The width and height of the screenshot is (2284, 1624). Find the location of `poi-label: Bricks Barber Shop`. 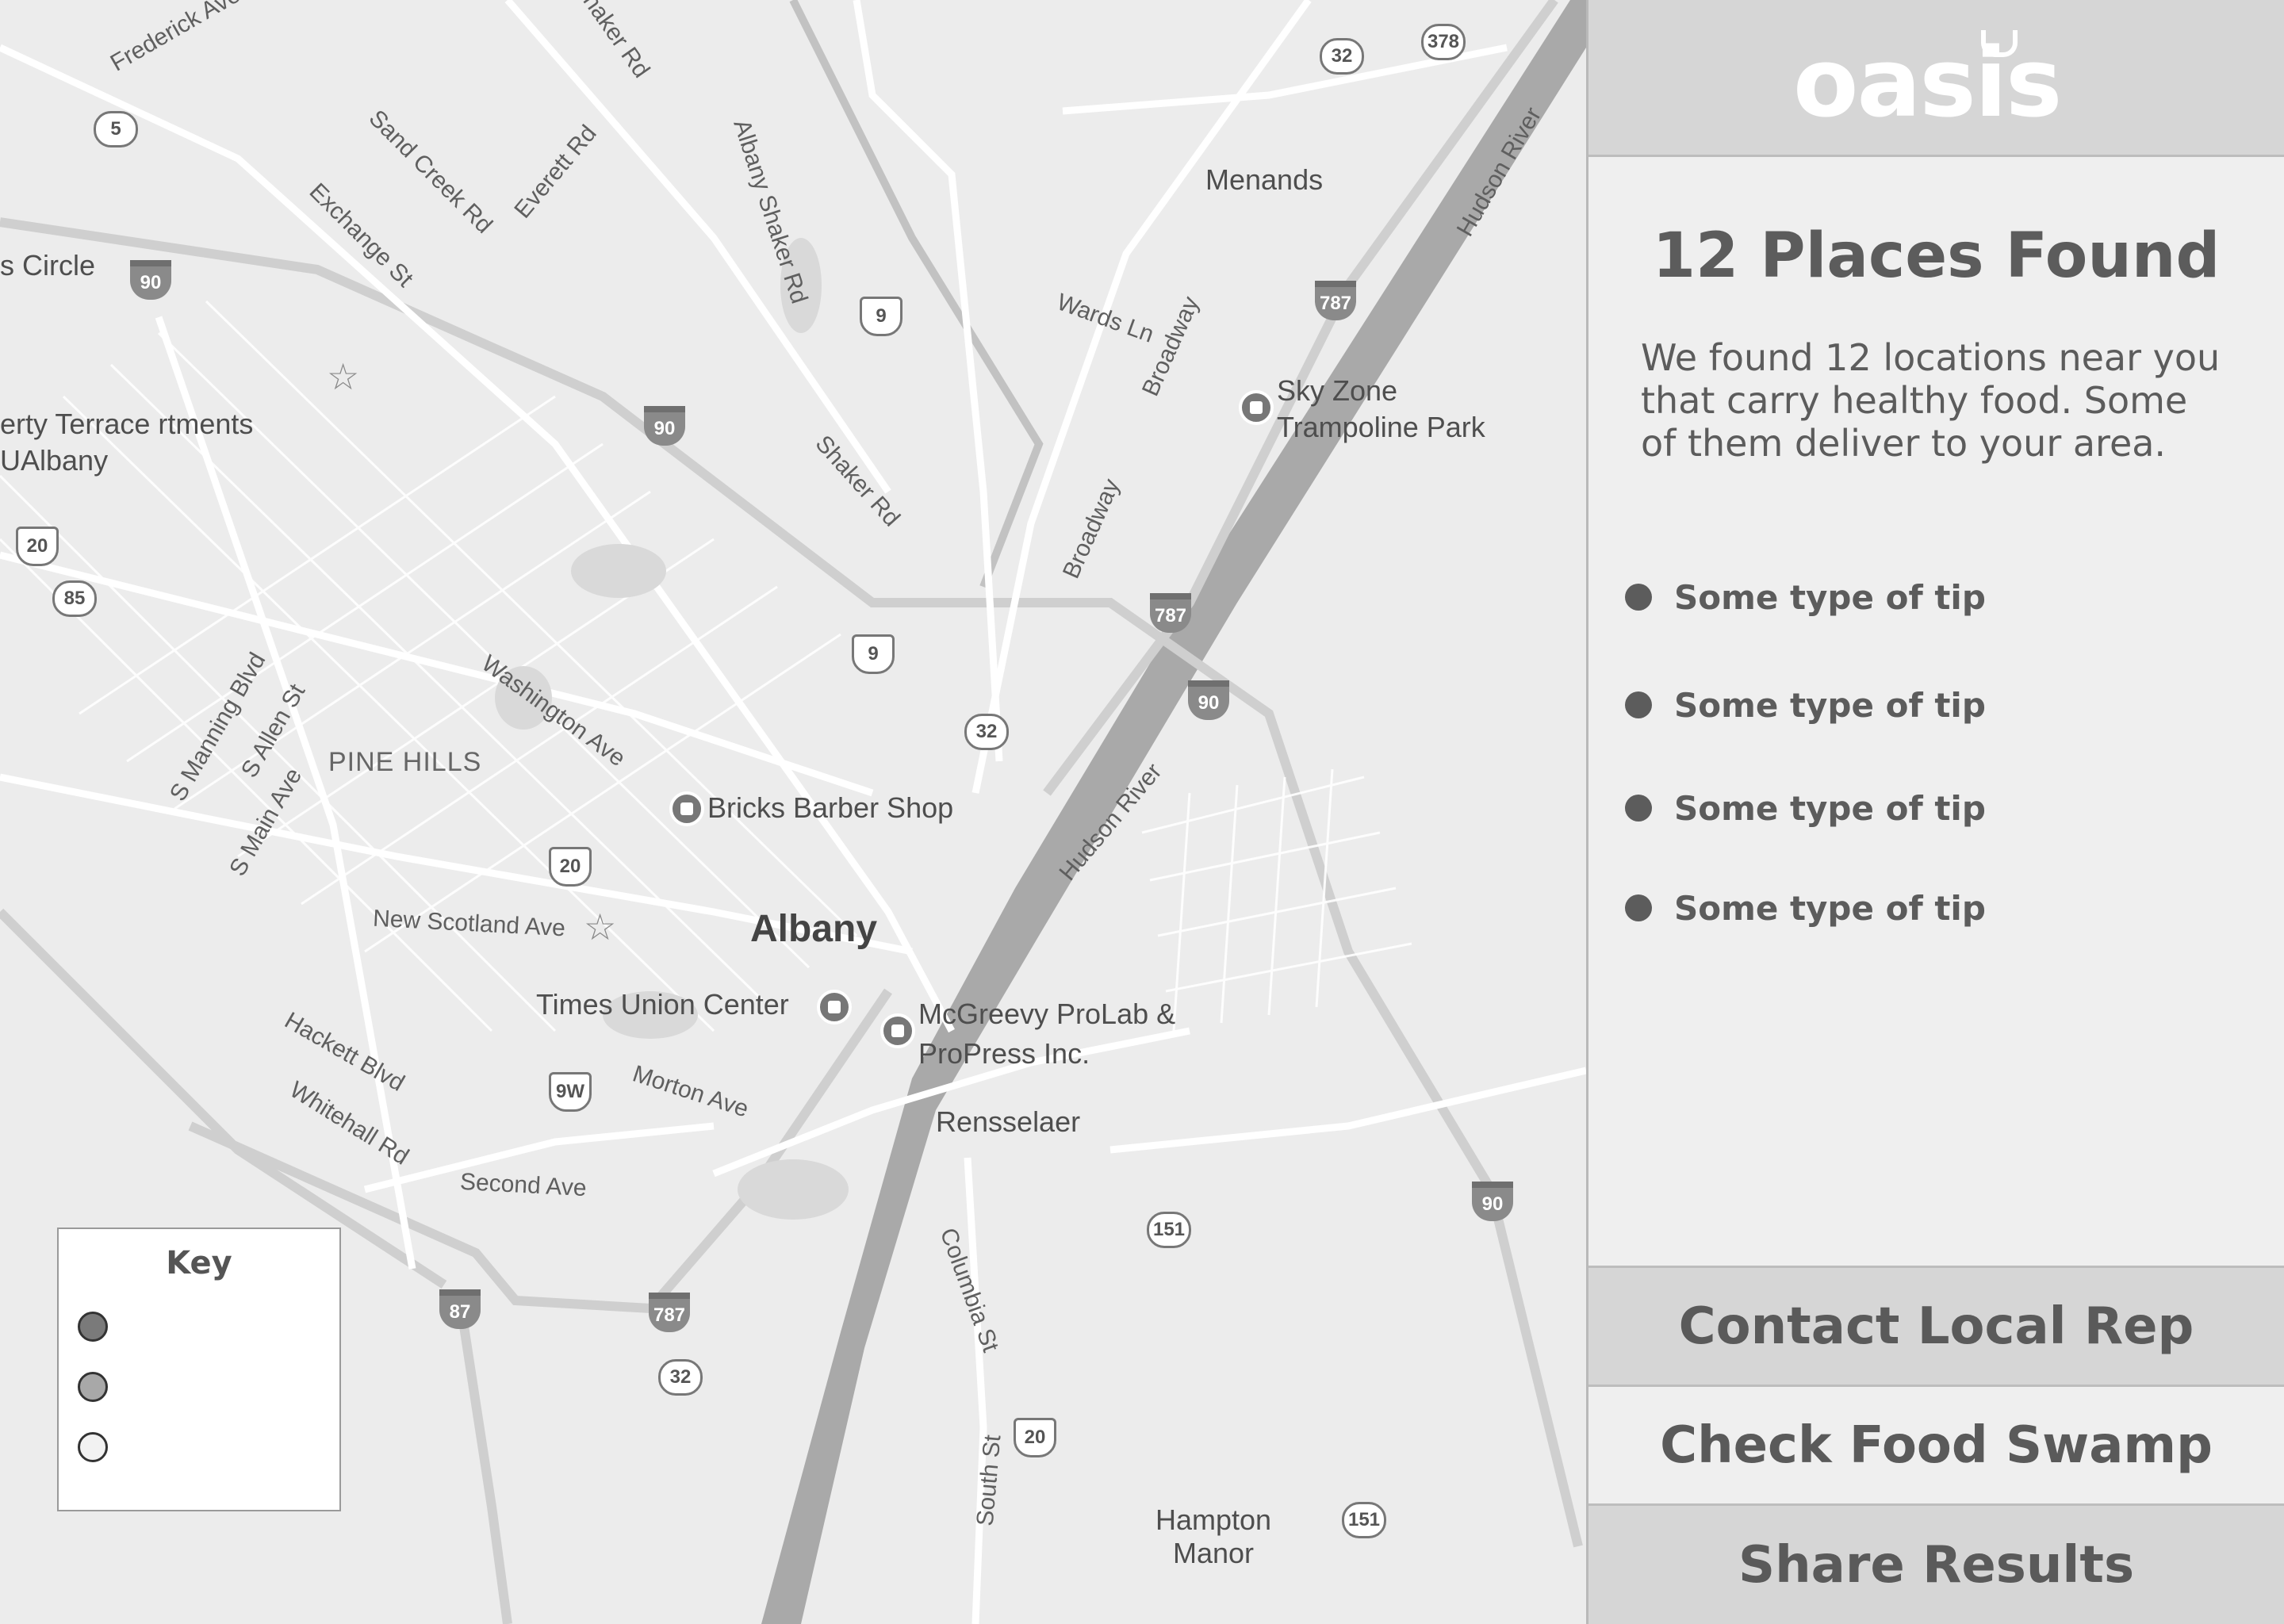

poi-label: Bricks Barber Shop is located at coordinates (830, 808).